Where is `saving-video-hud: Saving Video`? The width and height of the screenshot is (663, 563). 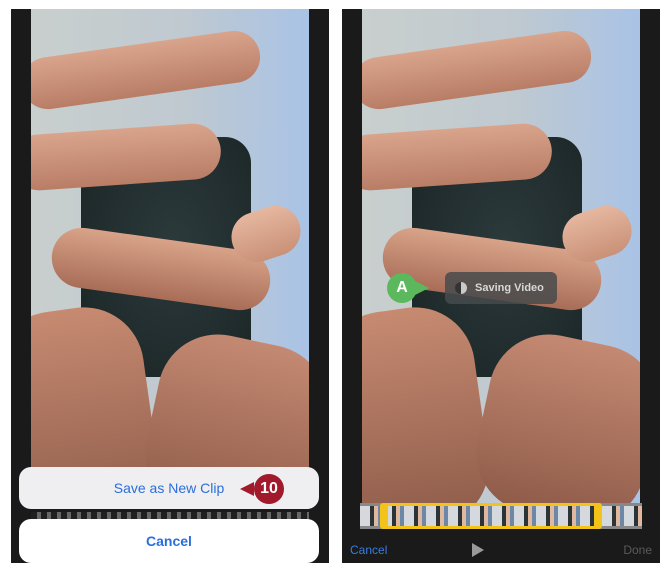 saving-video-hud: Saving Video is located at coordinates (501, 288).